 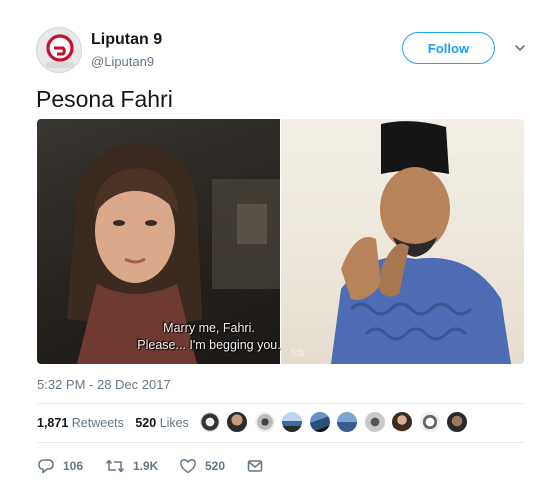 I want to click on chevron-down-icon, so click(x=520, y=48).